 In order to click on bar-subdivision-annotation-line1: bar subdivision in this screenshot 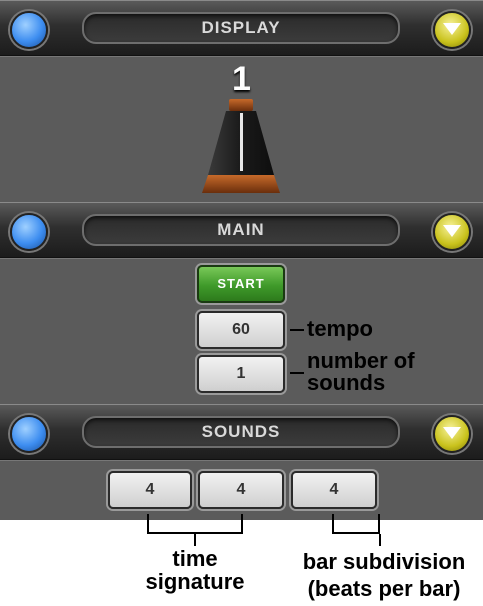, I will do `click(384, 561)`.